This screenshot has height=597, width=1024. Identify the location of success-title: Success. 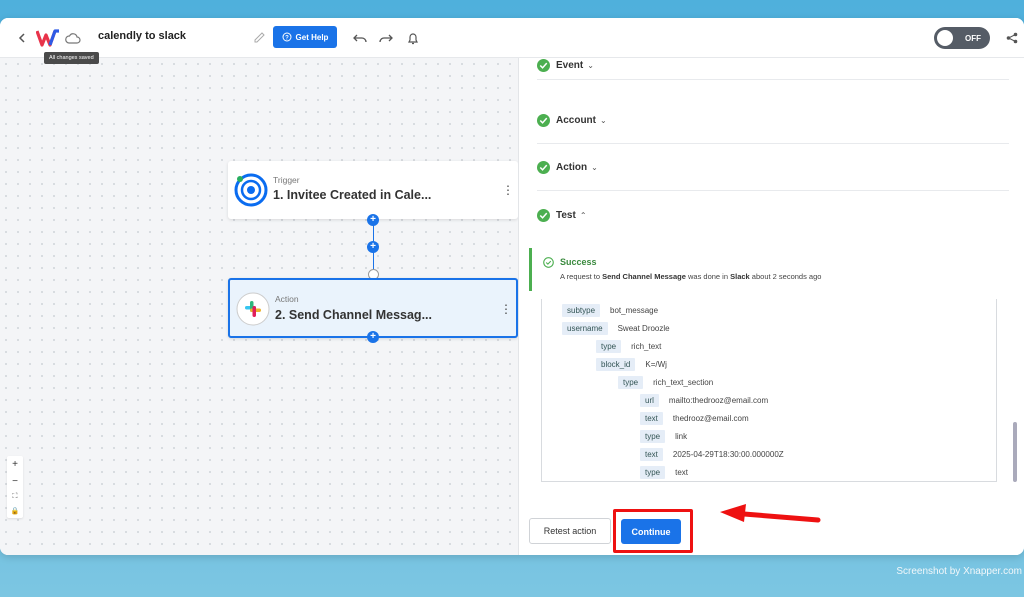
(578, 262).